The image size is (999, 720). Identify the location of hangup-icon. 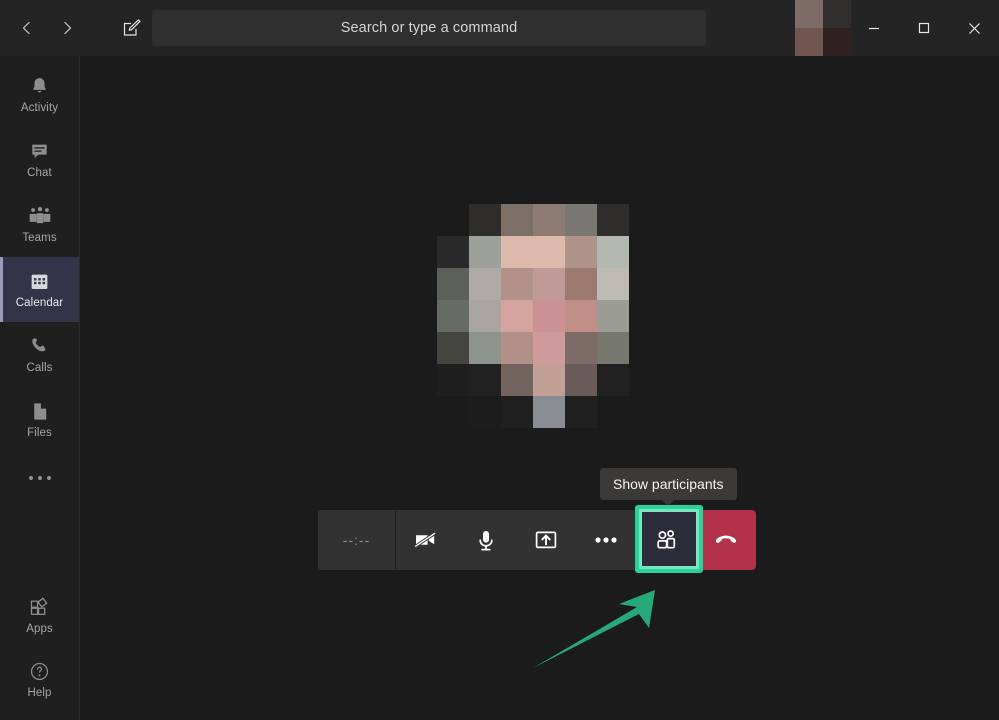
(726, 539).